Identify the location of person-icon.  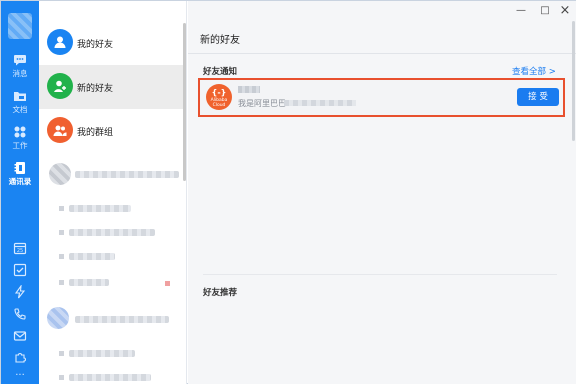
(60, 42).